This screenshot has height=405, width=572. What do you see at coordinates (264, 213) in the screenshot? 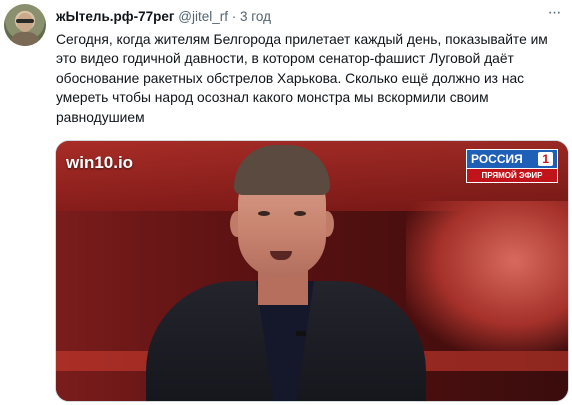
I see `speaker-eye-left` at bounding box center [264, 213].